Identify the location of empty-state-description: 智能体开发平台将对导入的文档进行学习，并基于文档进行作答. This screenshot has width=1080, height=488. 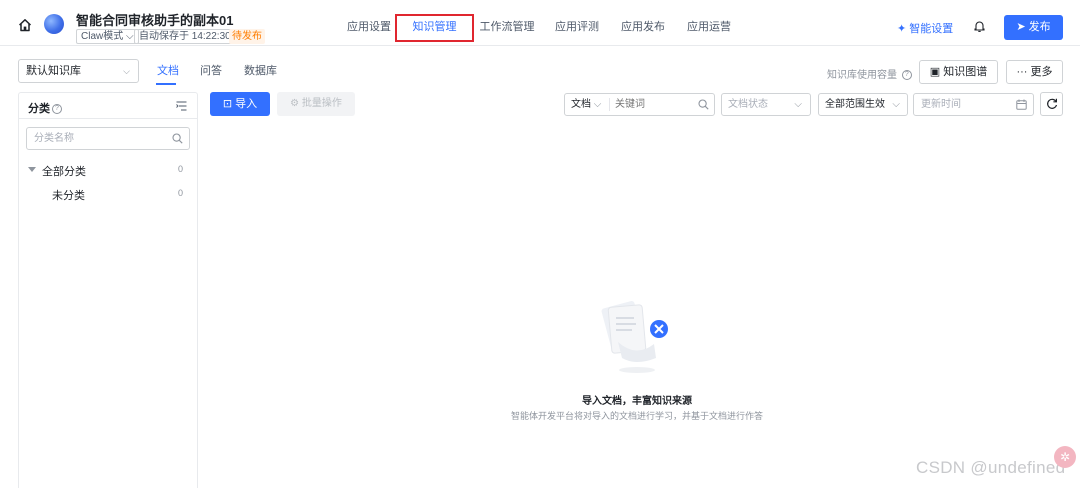
(636, 416).